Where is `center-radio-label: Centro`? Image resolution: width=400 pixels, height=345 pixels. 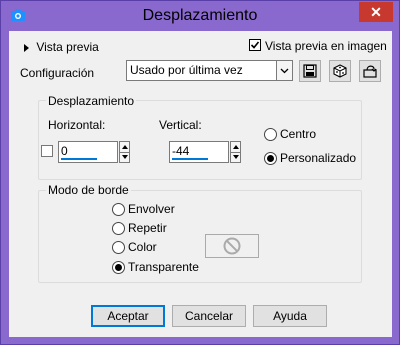
center-radio-label: Centro is located at coordinates (298, 134).